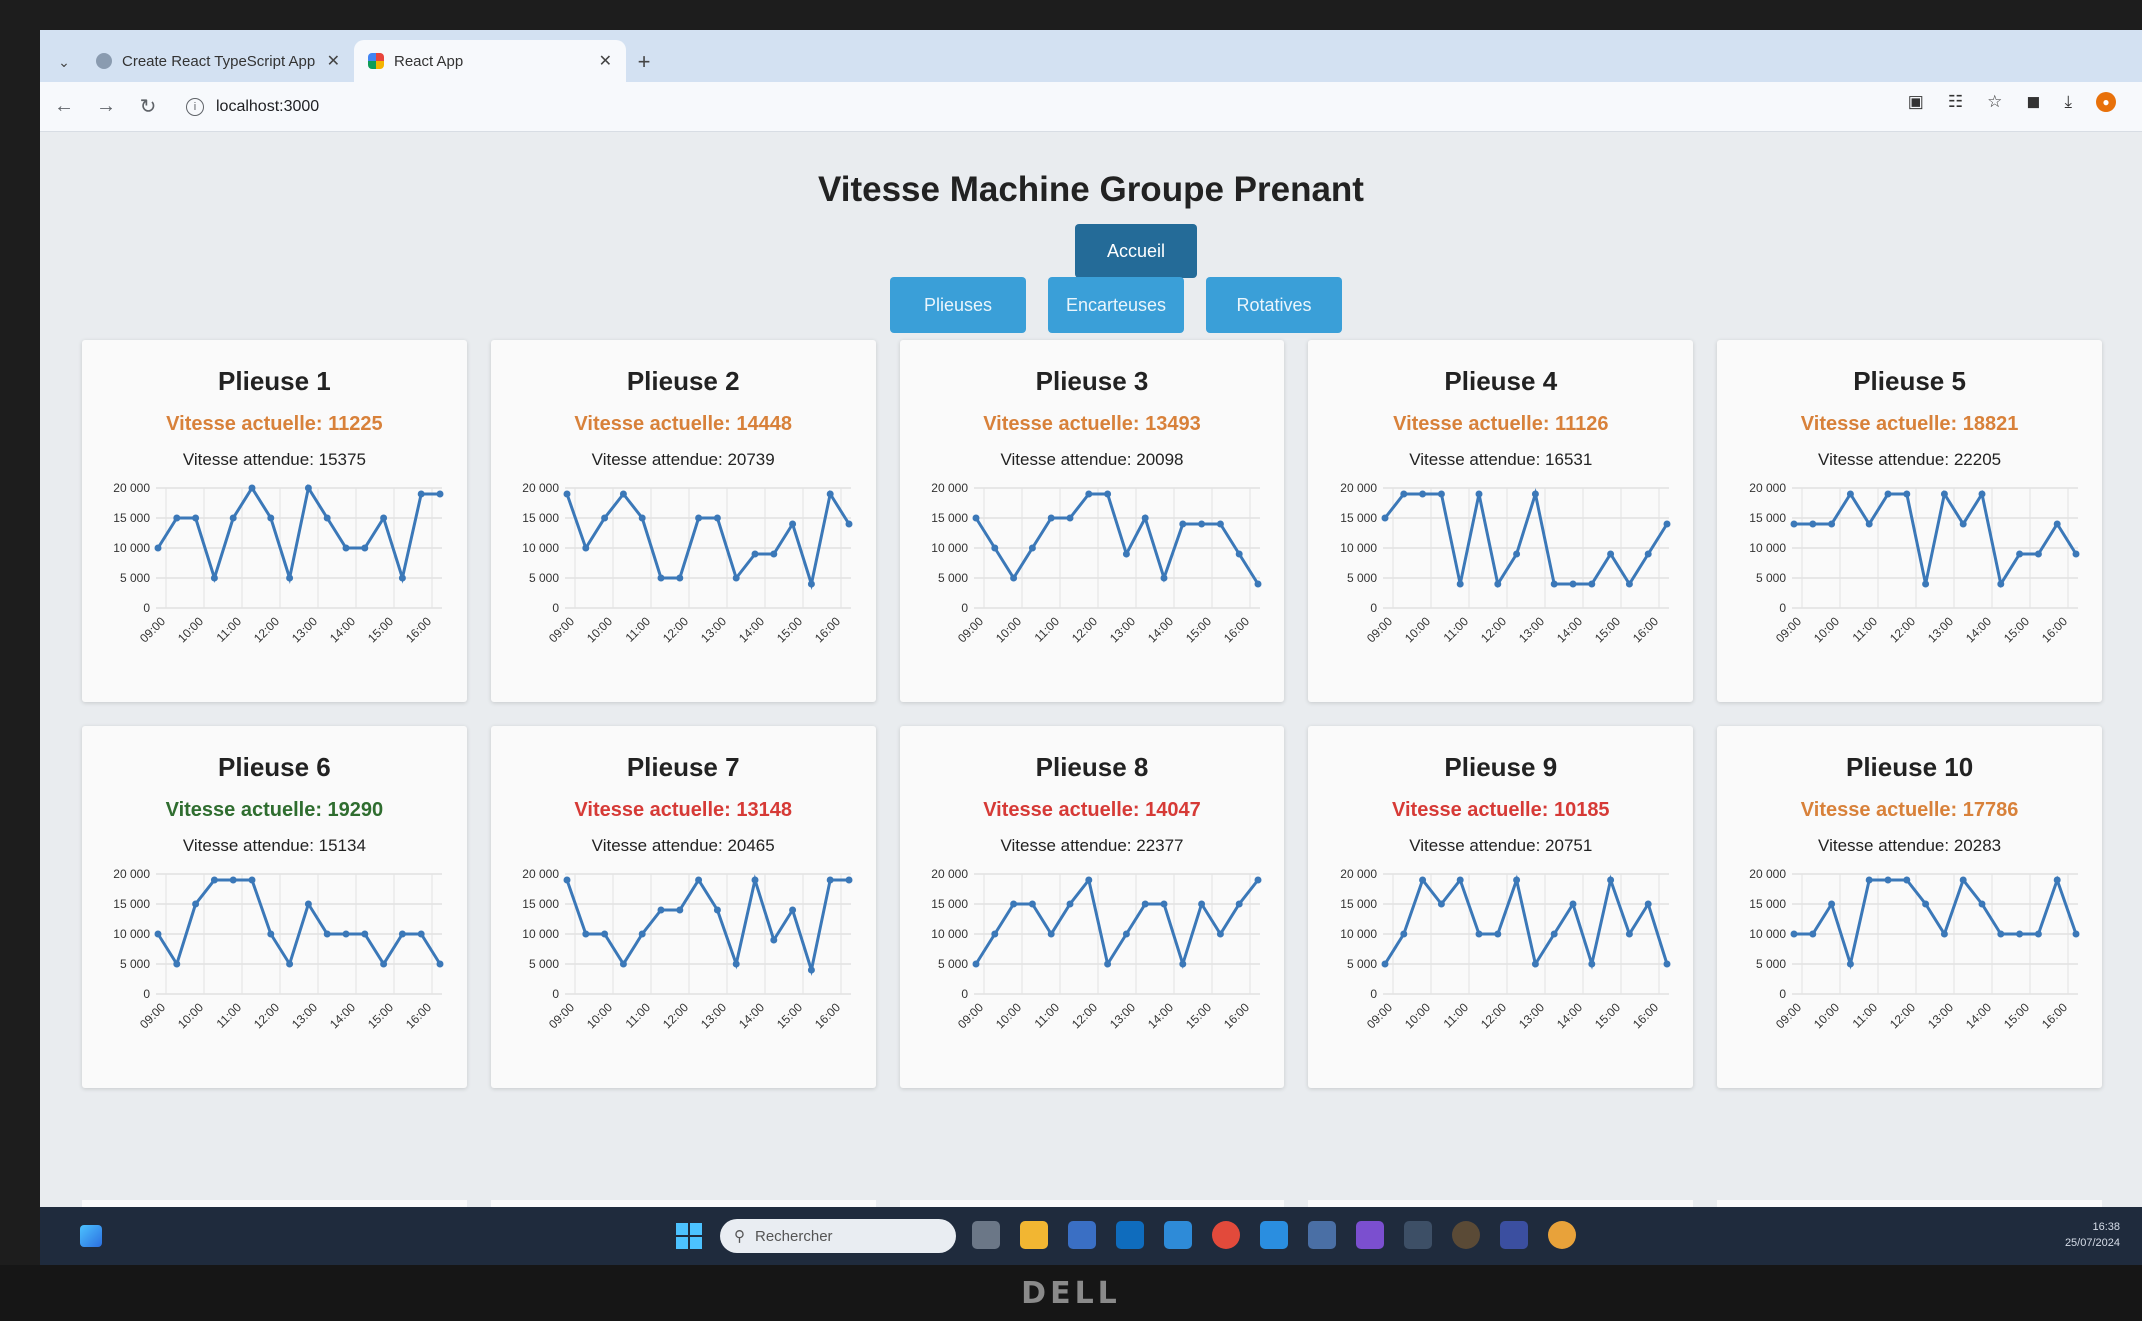 The image size is (2142, 1321). What do you see at coordinates (1274, 305) in the screenshot?
I see `rotatives-button: Rotatives` at bounding box center [1274, 305].